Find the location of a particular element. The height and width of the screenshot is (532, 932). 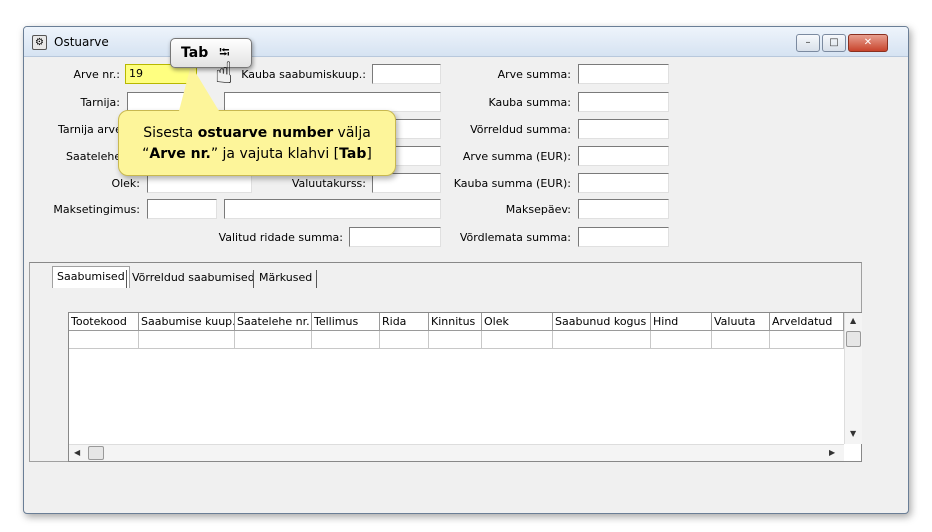

maksetingimus-label: Maksetingimus: is located at coordinates (96, 209).